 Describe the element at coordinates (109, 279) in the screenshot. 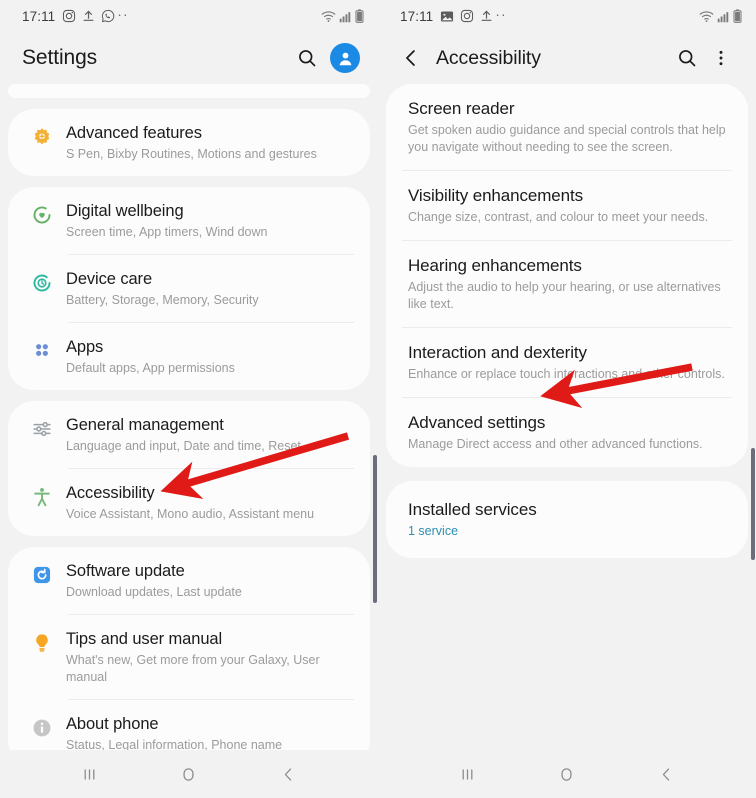

I see `list-item-title: Device care` at that location.